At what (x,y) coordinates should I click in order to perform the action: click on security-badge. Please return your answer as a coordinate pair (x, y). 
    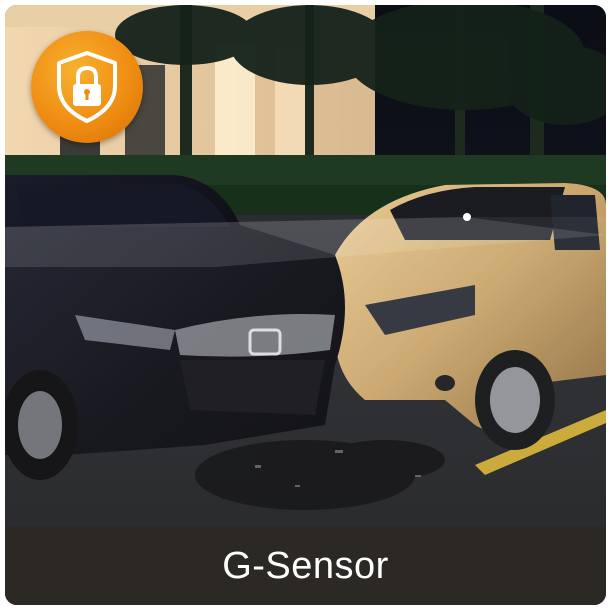
    Looking at the image, I should click on (87, 87).